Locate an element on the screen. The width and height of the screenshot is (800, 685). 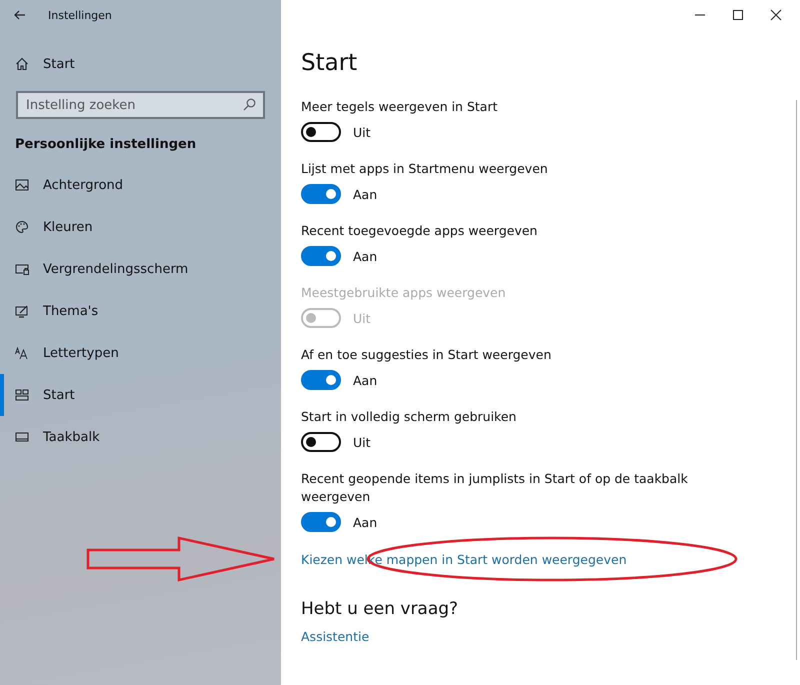
page-title: Start is located at coordinates (329, 64).